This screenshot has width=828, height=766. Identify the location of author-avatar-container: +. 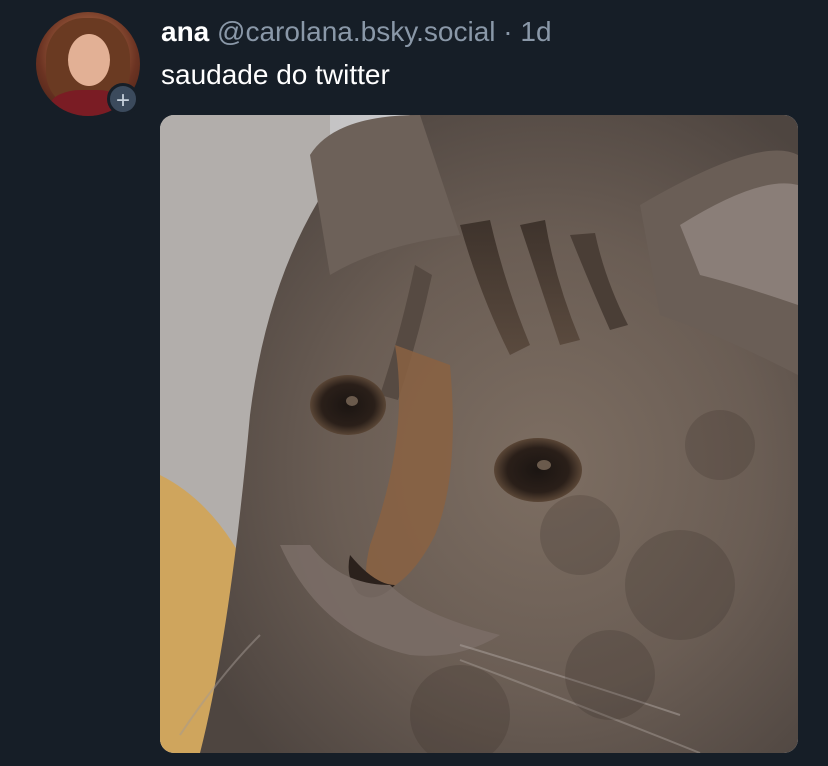
(88, 64).